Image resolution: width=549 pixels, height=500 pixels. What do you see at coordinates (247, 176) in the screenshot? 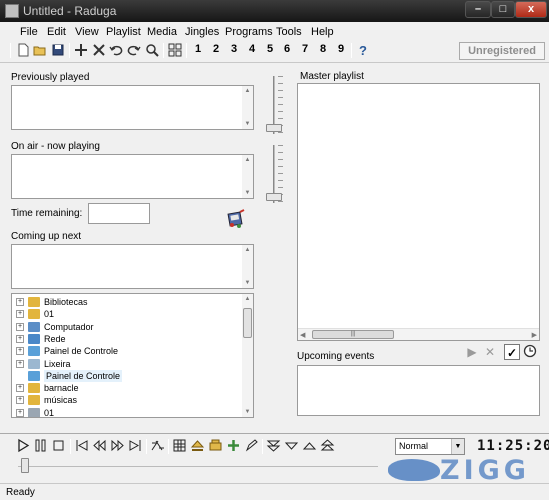
I see `on-air-scrollbar: ▲ ▼` at bounding box center [247, 176].